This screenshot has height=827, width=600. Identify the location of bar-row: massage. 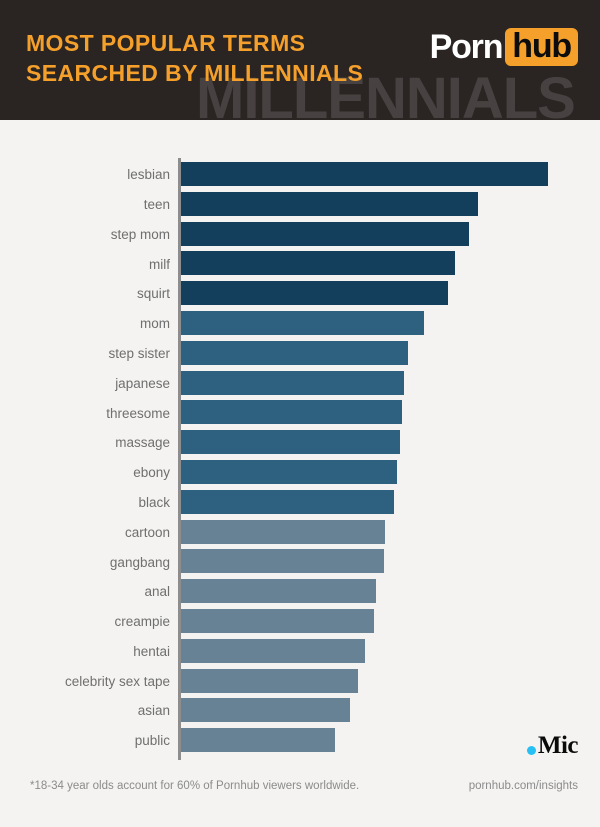
(300, 443).